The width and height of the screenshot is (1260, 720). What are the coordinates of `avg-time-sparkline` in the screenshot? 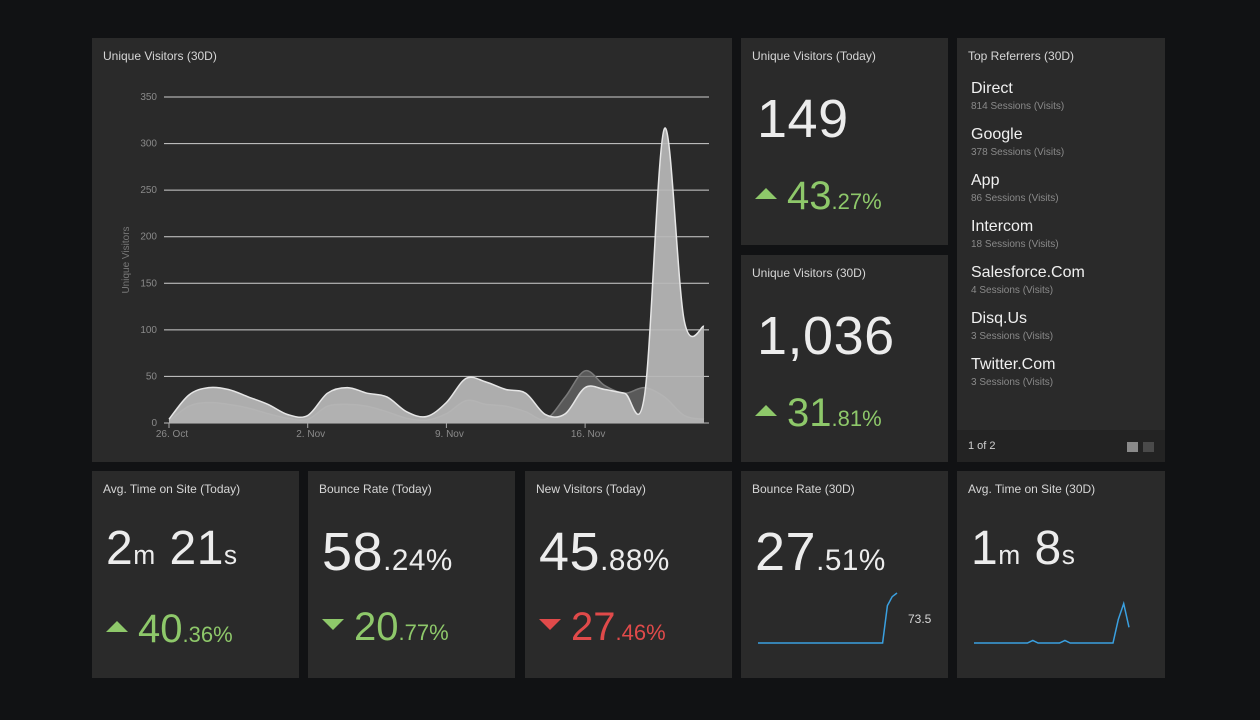 It's located at (1061, 618).